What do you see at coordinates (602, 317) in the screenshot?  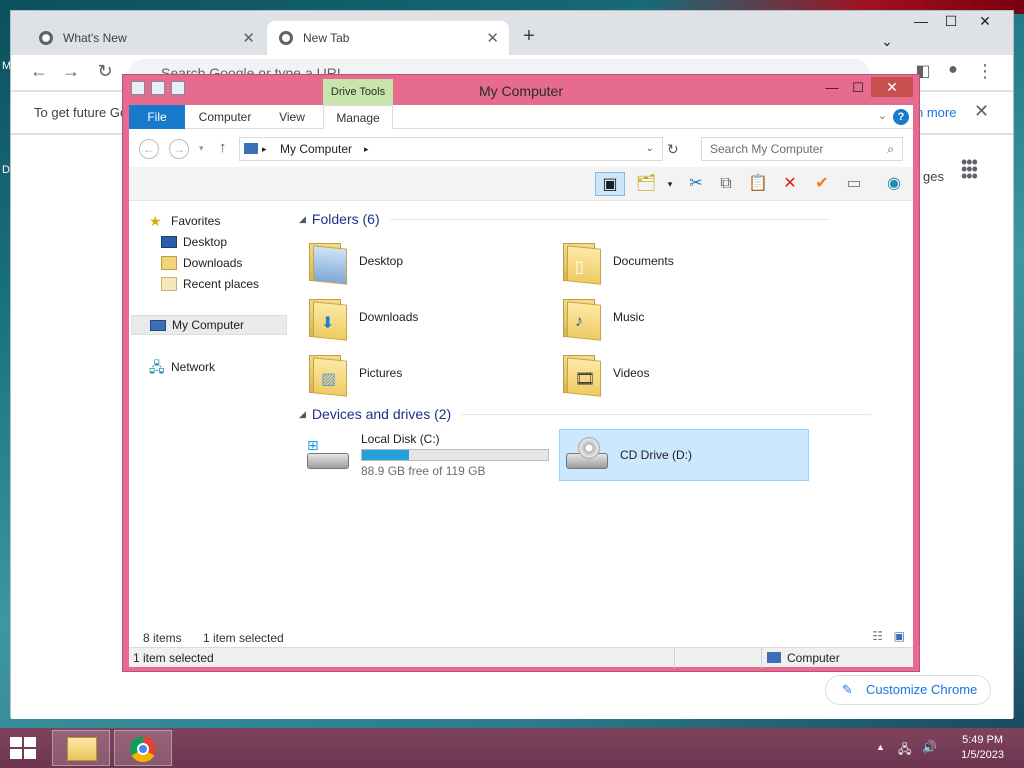 I see `folder-music: ♪ Music` at bounding box center [602, 317].